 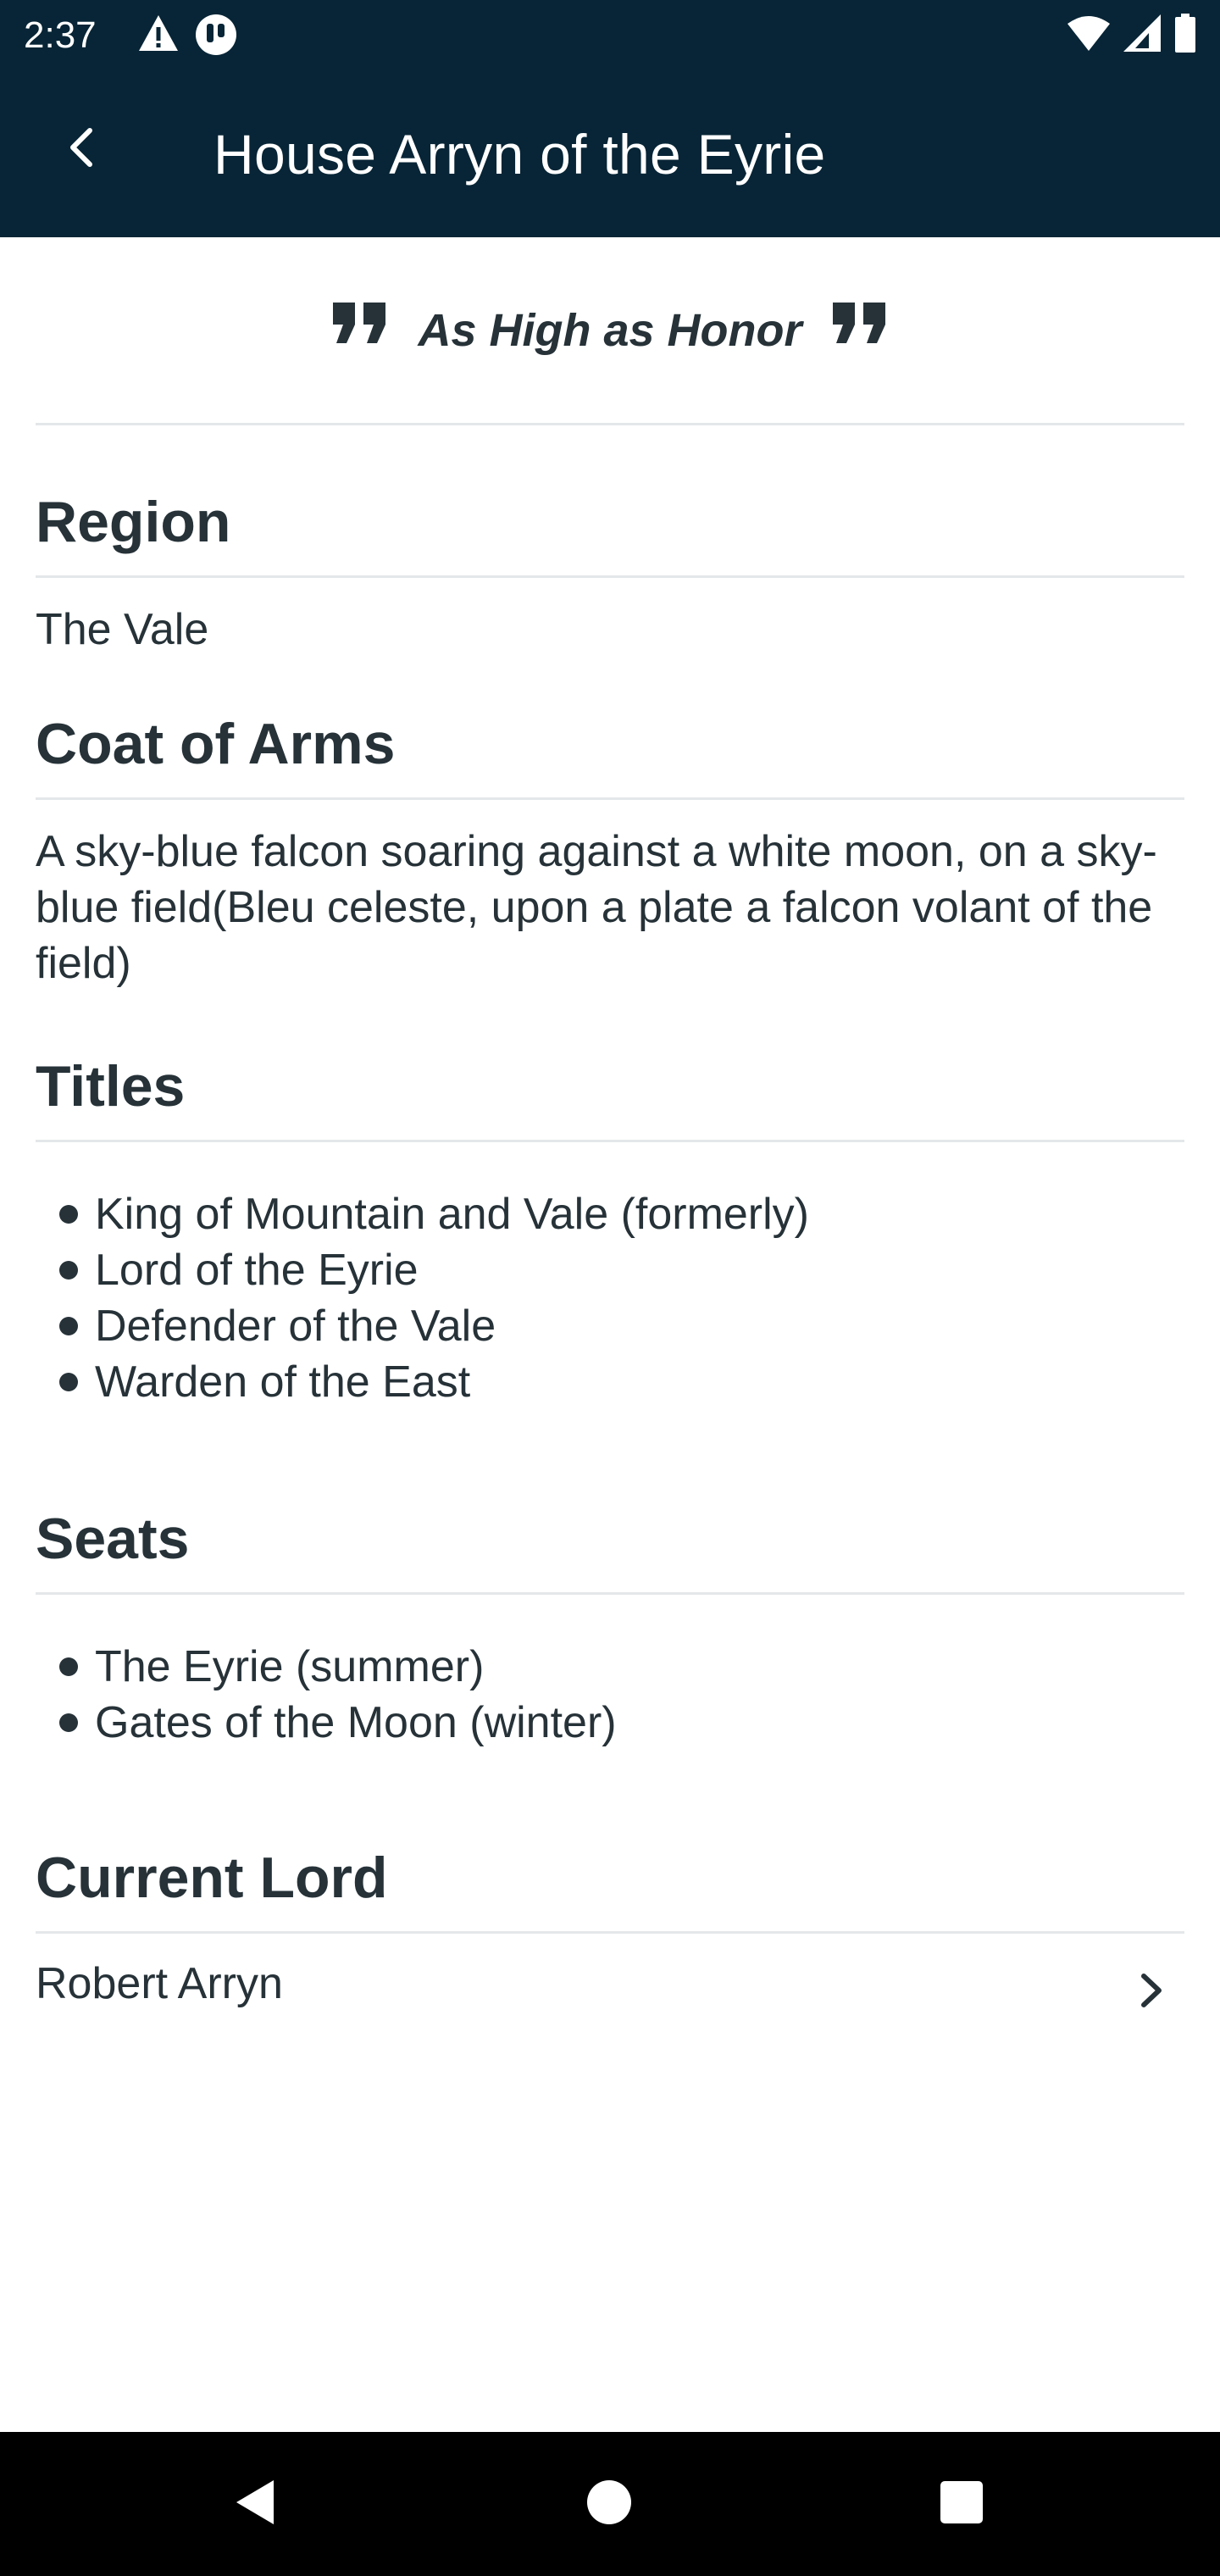 I want to click on nav-home-button, so click(x=609, y=2504).